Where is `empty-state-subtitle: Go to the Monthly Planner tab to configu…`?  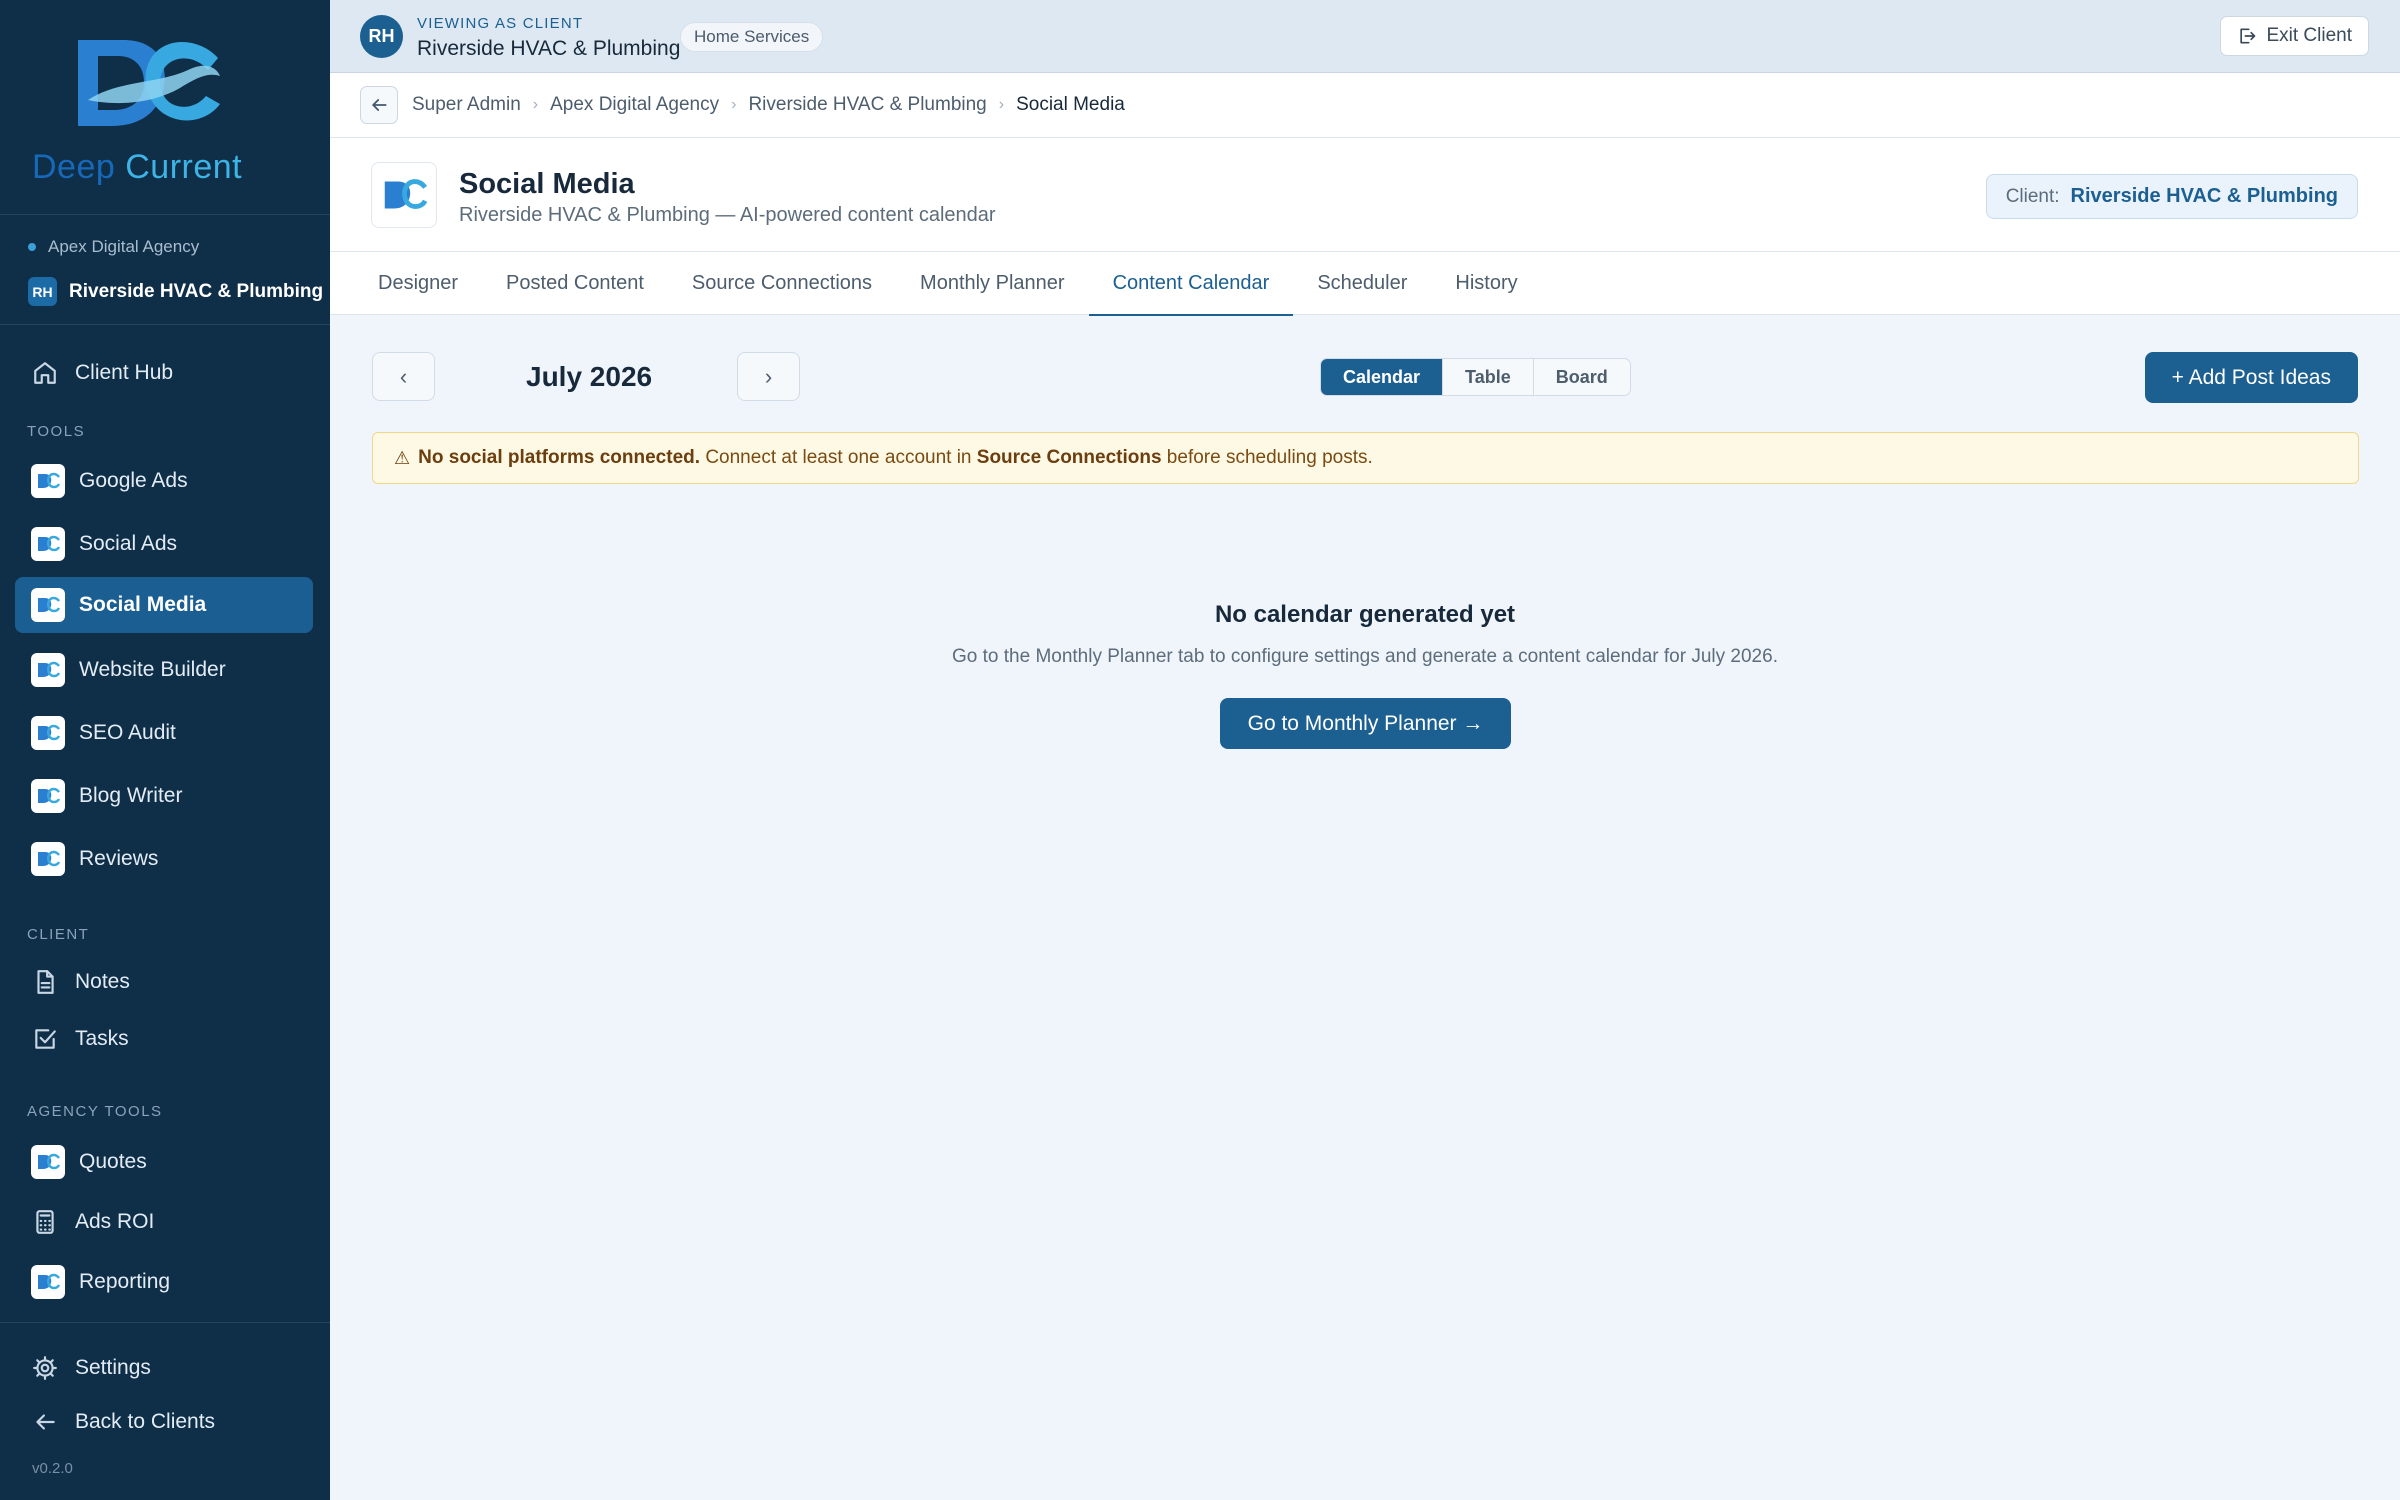
empty-state-subtitle: Go to the Monthly Planner tab to configu… is located at coordinates (1365, 656).